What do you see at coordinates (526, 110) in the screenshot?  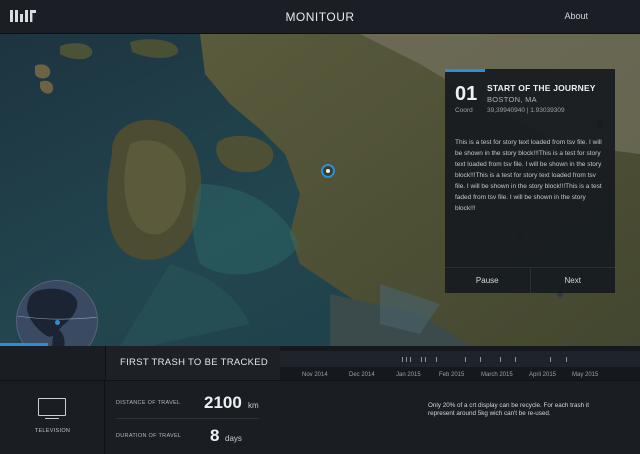 I see `coord-value: 39,39940940 | 1.93039309` at bounding box center [526, 110].